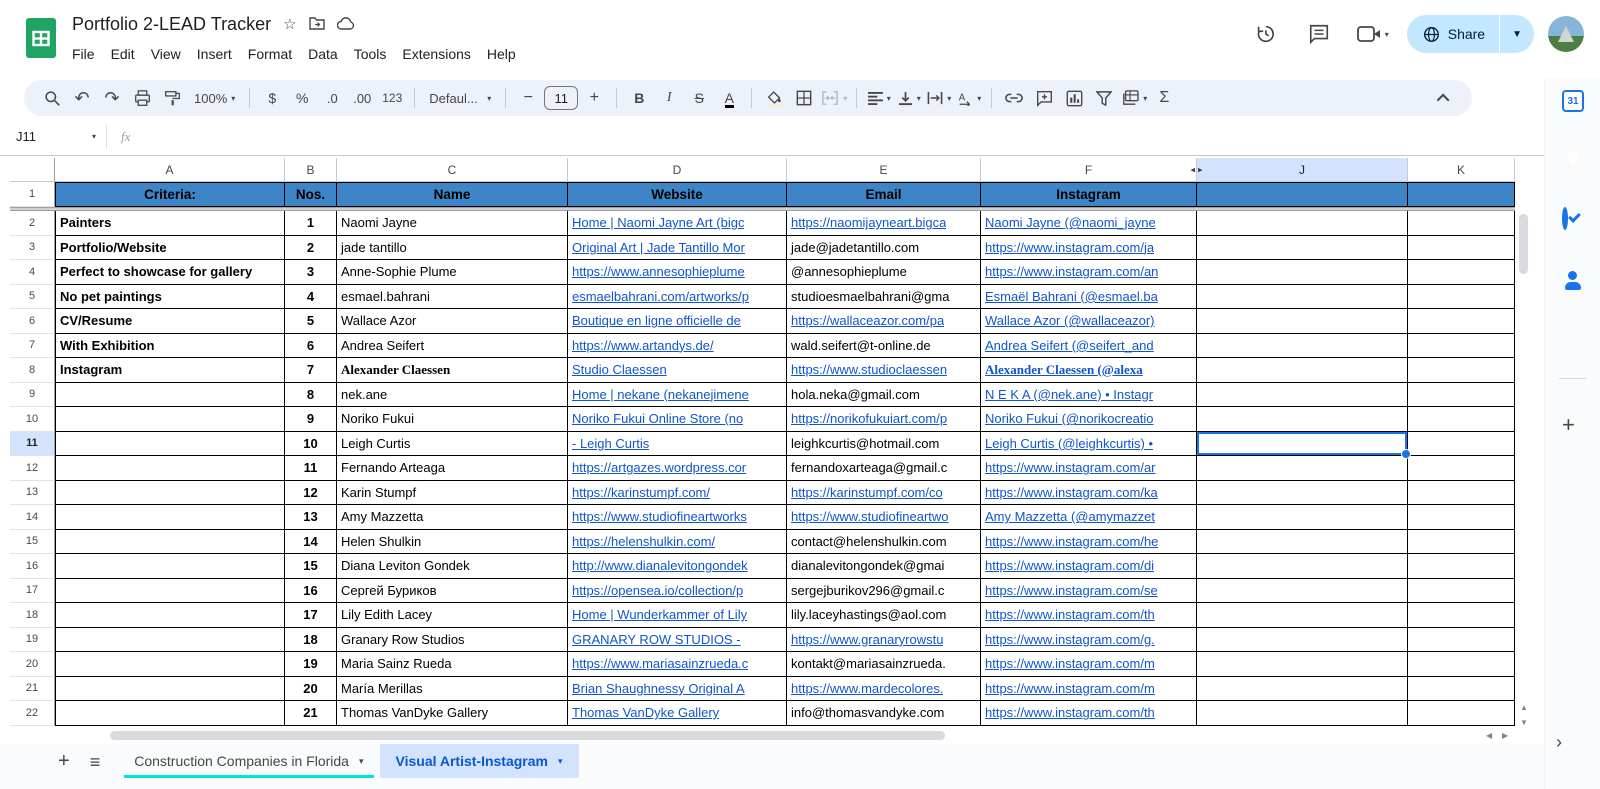 The height and width of the screenshot is (789, 1600). What do you see at coordinates (1461, 370) in the screenshot?
I see `cell-K8` at bounding box center [1461, 370].